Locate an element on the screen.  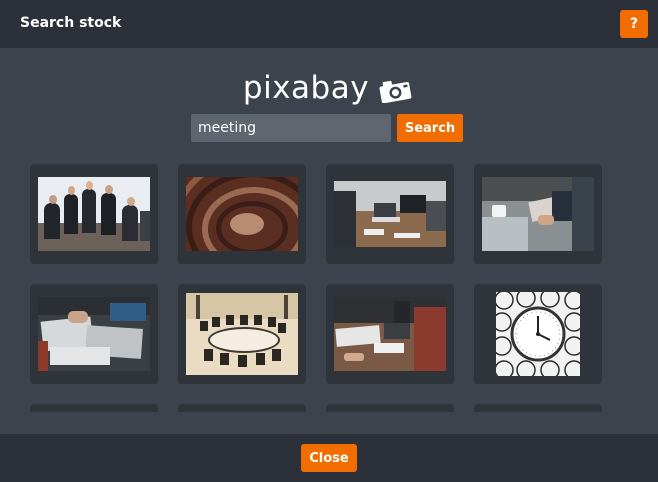
result-tile-meeting-desk is located at coordinates (390, 334).